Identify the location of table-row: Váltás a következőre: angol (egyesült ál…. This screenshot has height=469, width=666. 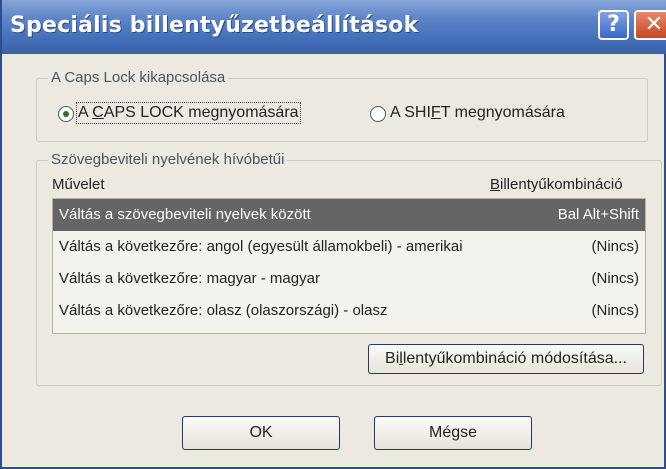
(349, 247).